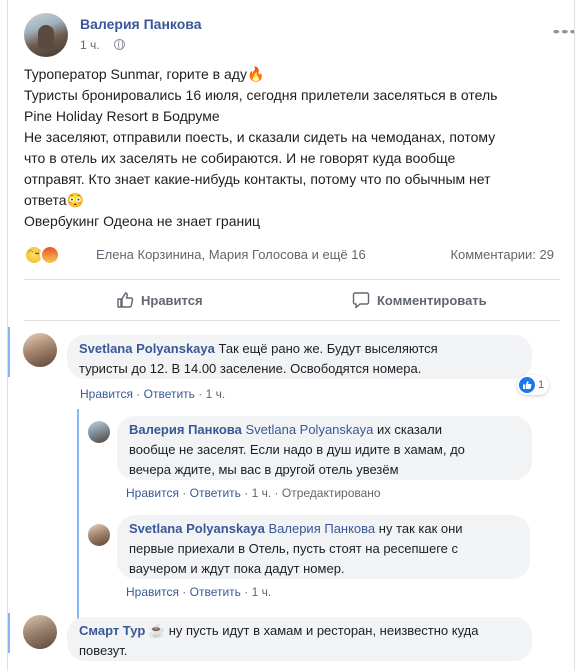 The image size is (575, 671). I want to click on comment-button: Комментировать, so click(419, 300).